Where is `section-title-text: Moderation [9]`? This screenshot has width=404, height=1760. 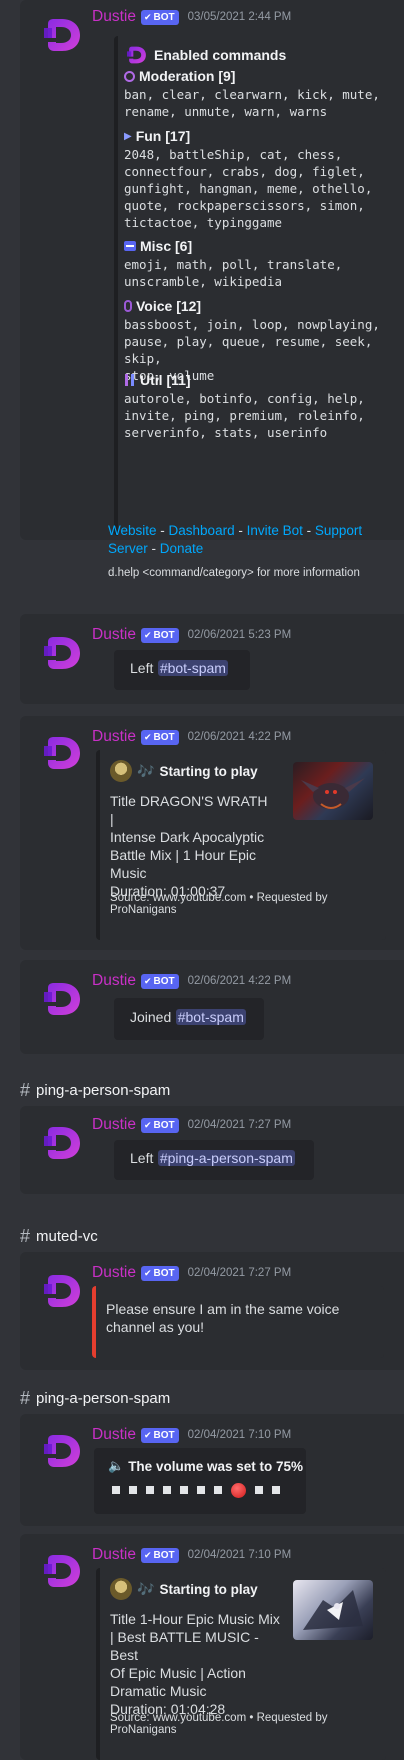 section-title-text: Moderation [9] is located at coordinates (187, 76).